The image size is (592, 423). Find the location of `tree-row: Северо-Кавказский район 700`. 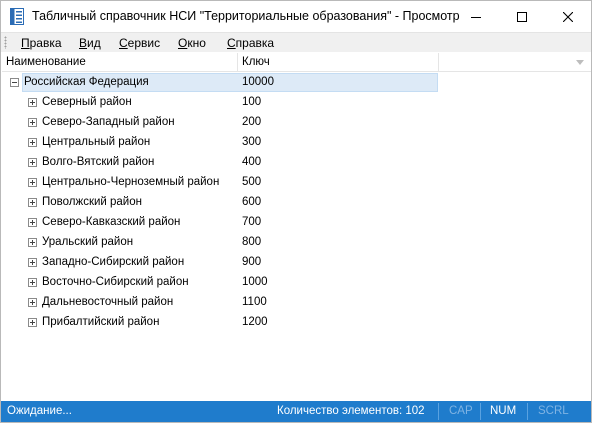

tree-row: Северо-Кавказский район 700 is located at coordinates (296, 223).